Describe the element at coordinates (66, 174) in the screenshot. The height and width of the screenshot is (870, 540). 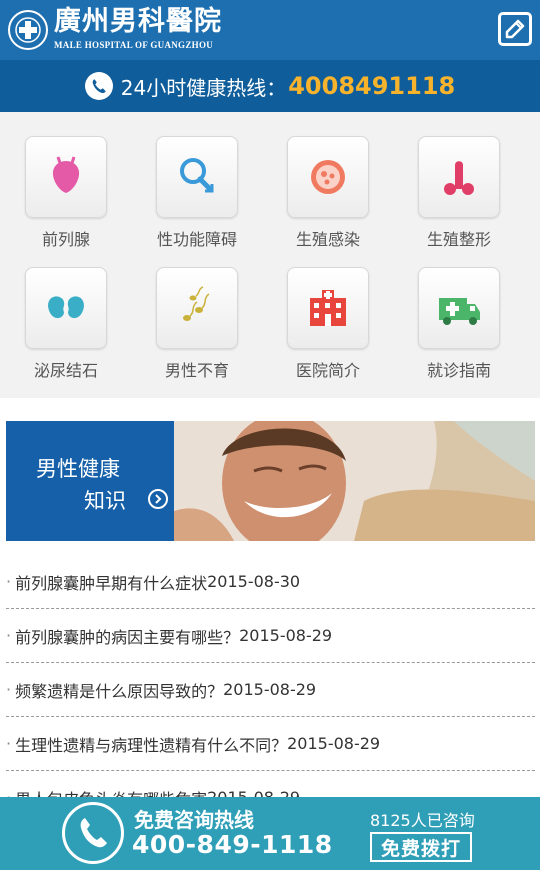
I see `prostate-icon` at that location.